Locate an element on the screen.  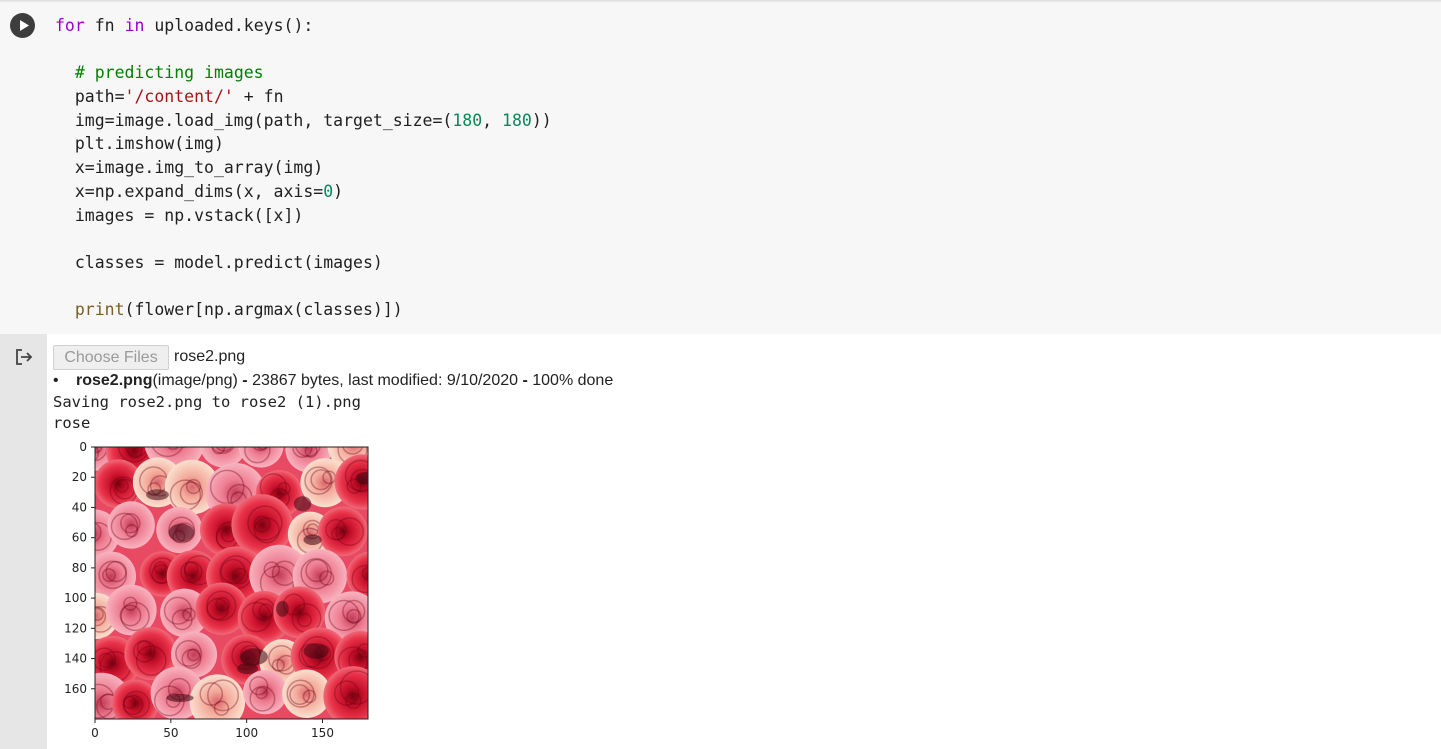
code-line: plt.imshow(img) is located at coordinates (303, 144).